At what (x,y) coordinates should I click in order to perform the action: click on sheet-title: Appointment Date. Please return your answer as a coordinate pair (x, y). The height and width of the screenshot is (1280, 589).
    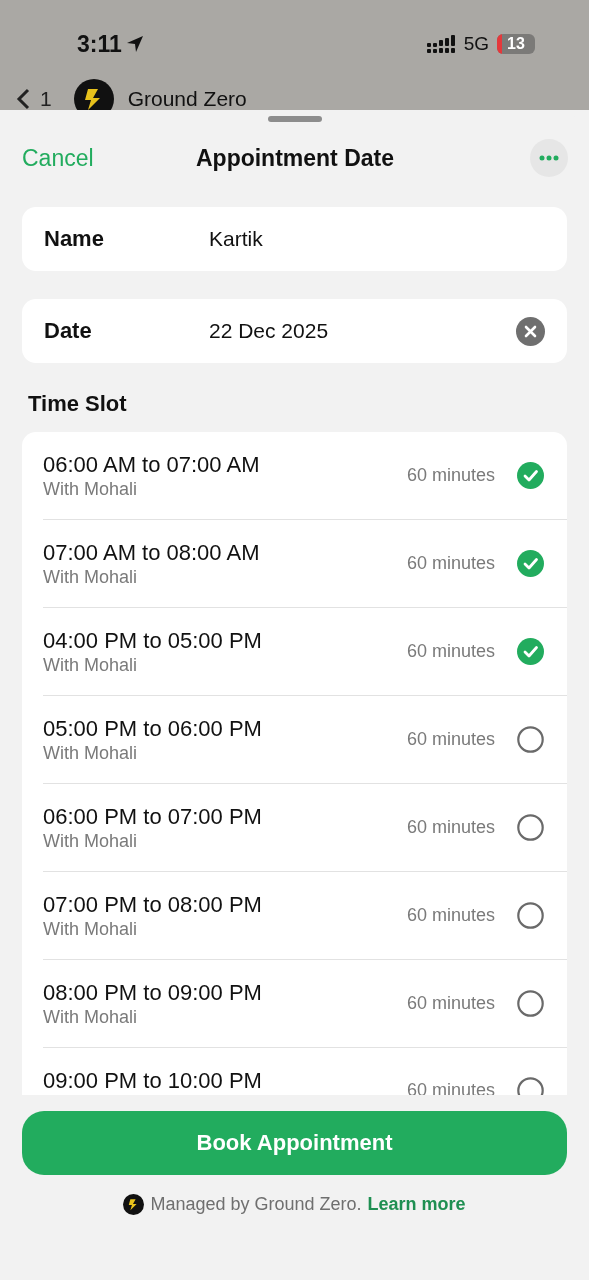
    Looking at the image, I should click on (295, 158).